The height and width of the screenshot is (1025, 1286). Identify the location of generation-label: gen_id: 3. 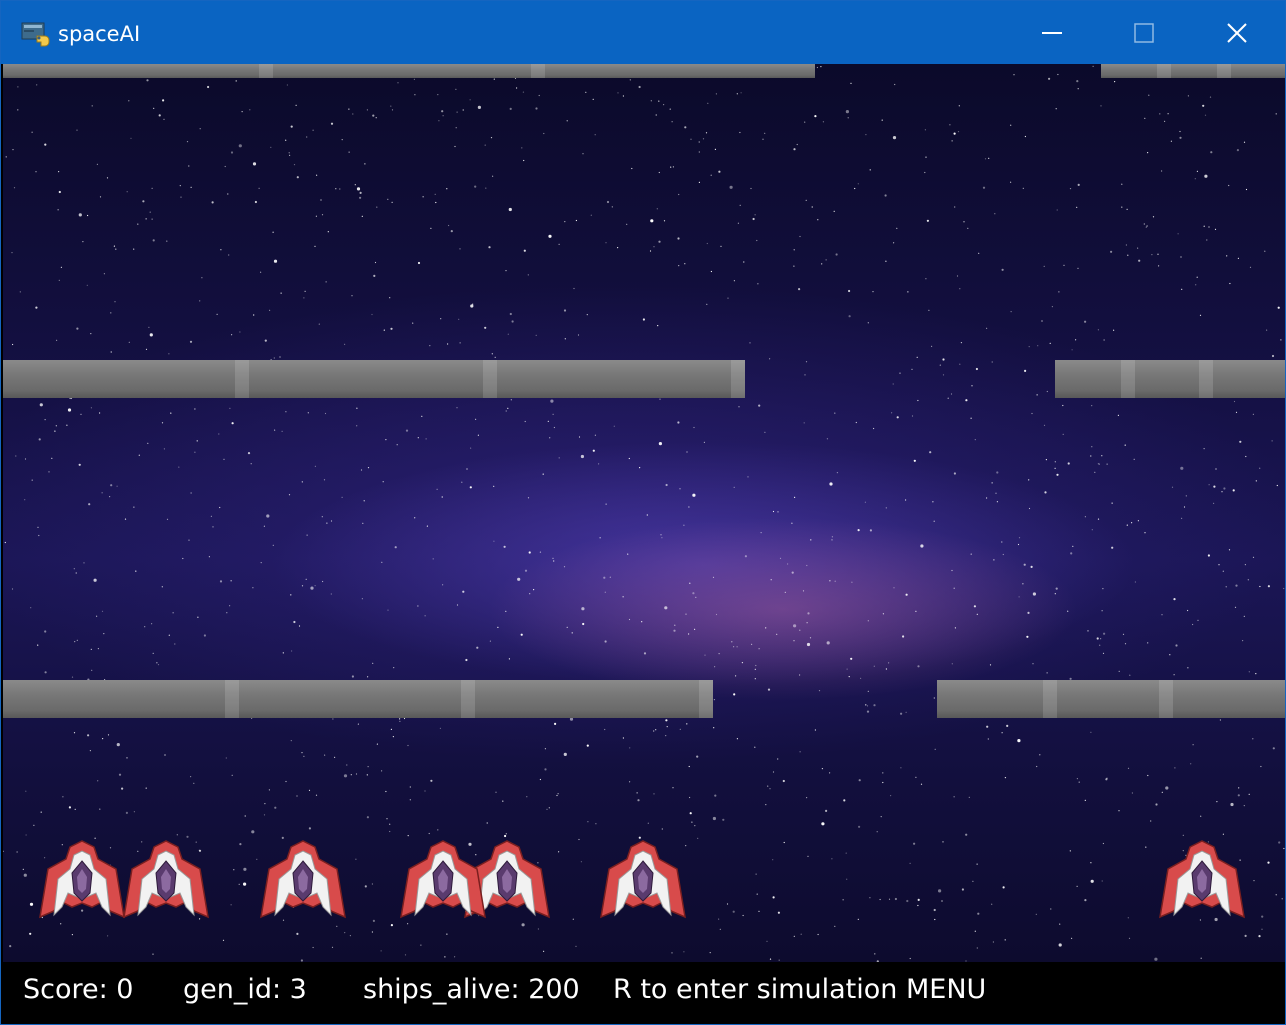
(245, 989).